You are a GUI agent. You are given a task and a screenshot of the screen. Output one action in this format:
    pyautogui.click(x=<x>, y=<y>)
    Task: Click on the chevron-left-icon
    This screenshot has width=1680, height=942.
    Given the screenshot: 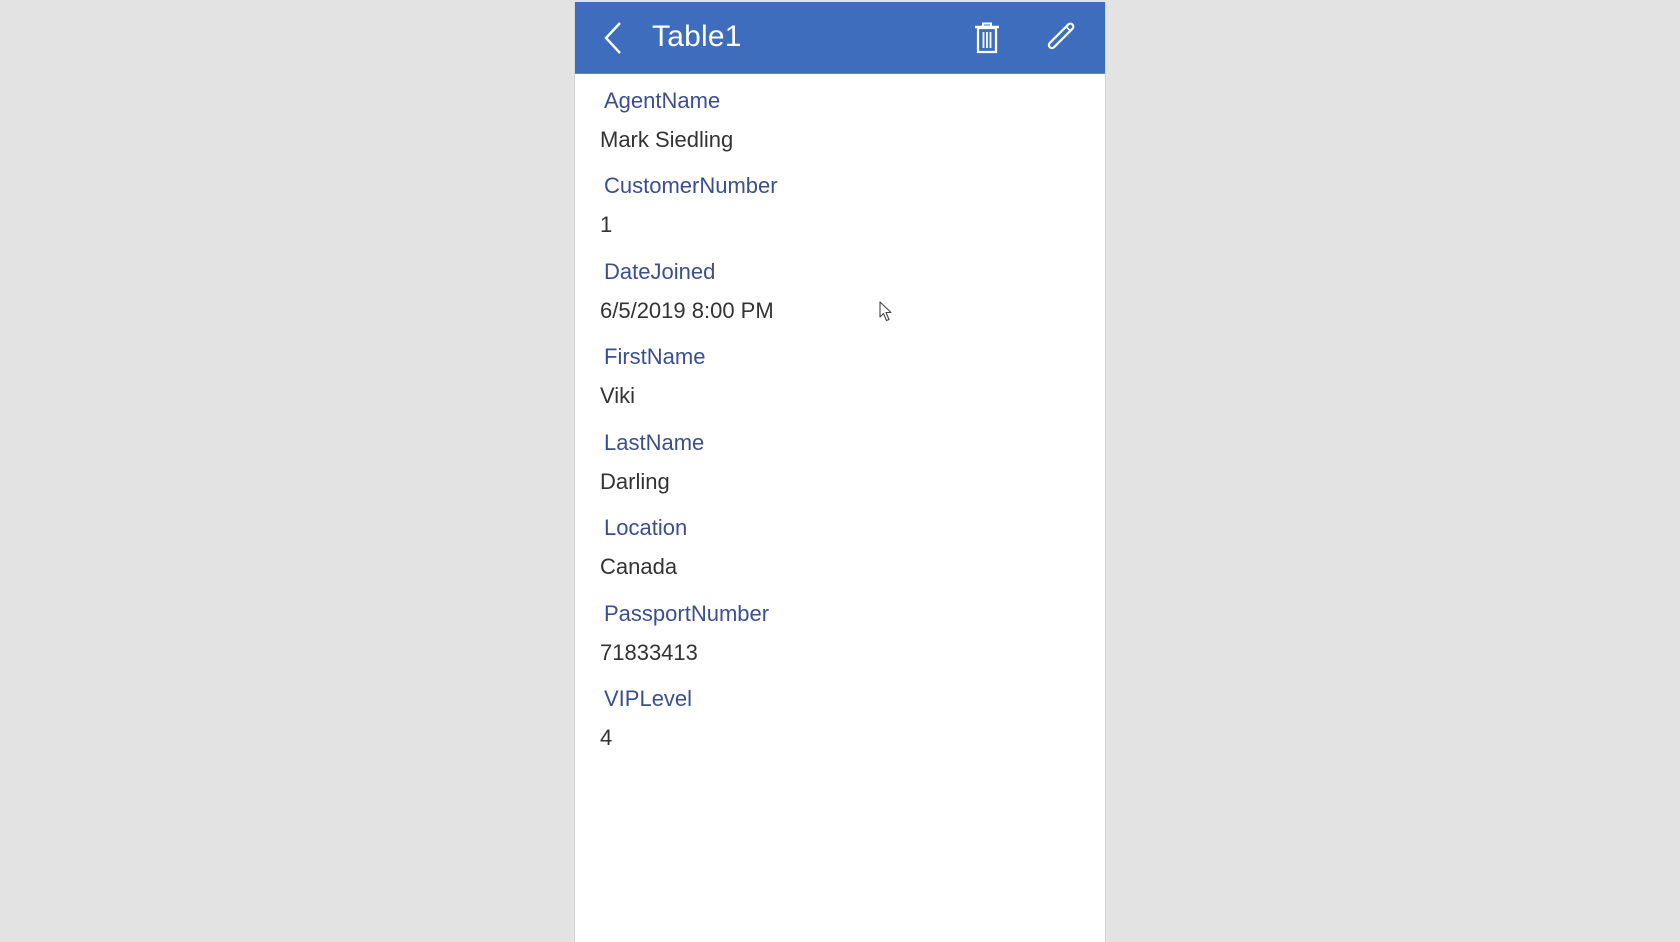 What is the action you would take?
    pyautogui.click(x=612, y=38)
    